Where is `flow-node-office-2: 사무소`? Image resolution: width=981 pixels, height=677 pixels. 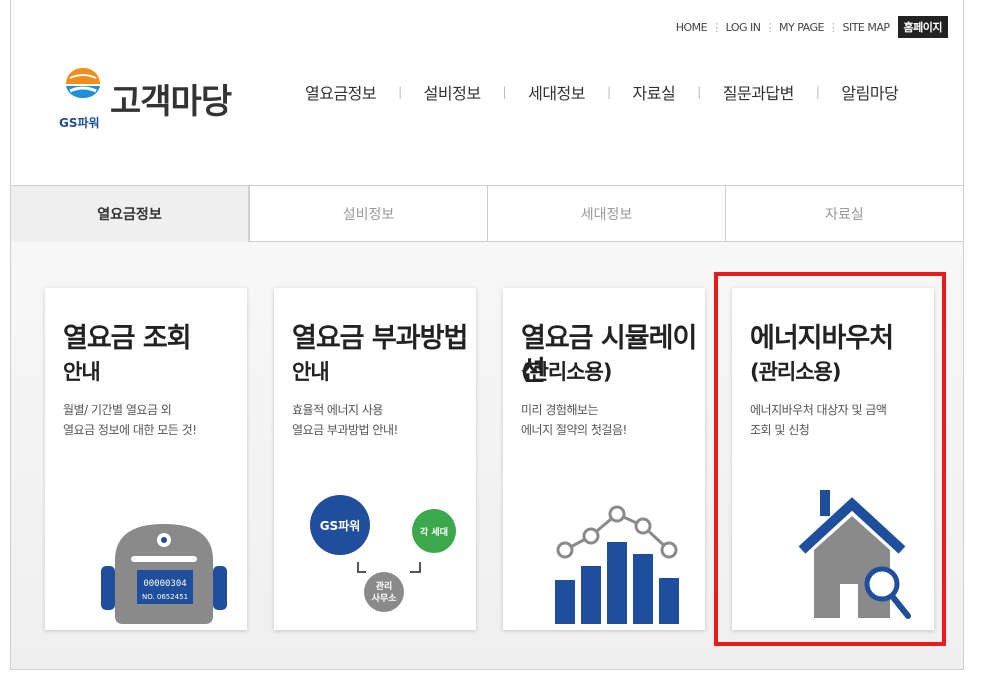
flow-node-office-2: 사무소 is located at coordinates (385, 598).